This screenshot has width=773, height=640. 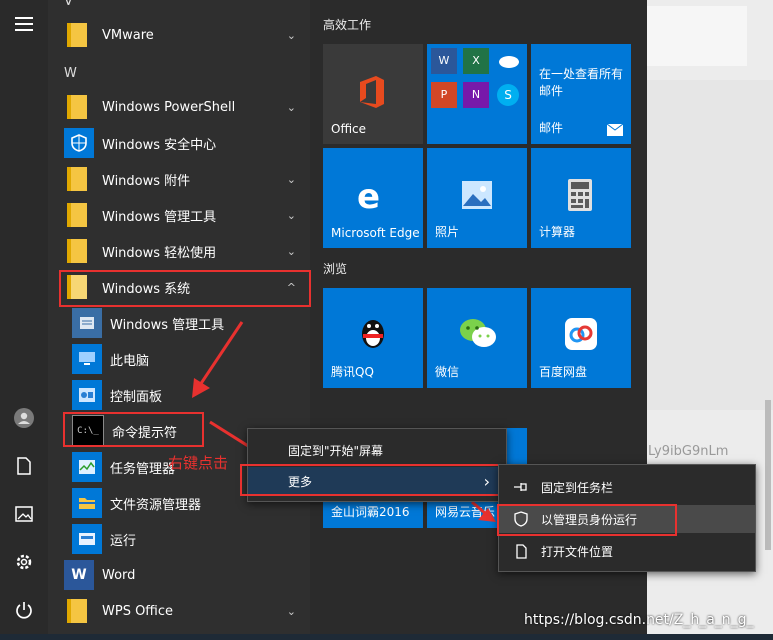 I want to click on highlight-box-run-as-admin, so click(x=587, y=520).